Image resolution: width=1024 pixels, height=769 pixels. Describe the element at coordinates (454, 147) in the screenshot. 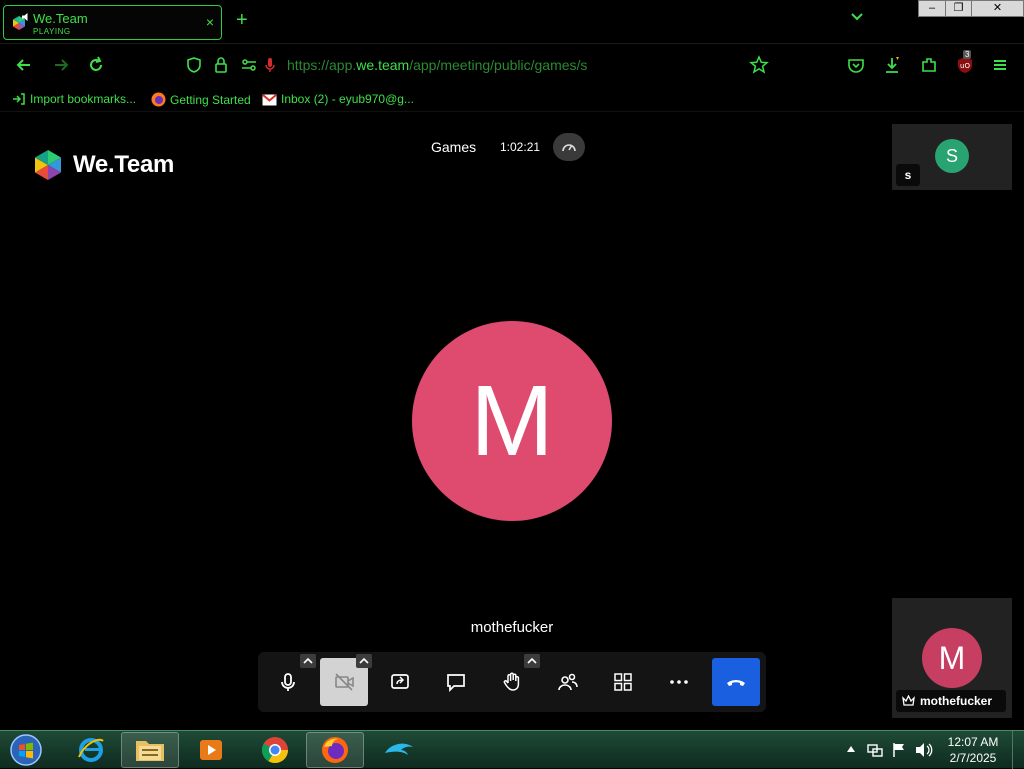

I see `room-name: Games` at that location.